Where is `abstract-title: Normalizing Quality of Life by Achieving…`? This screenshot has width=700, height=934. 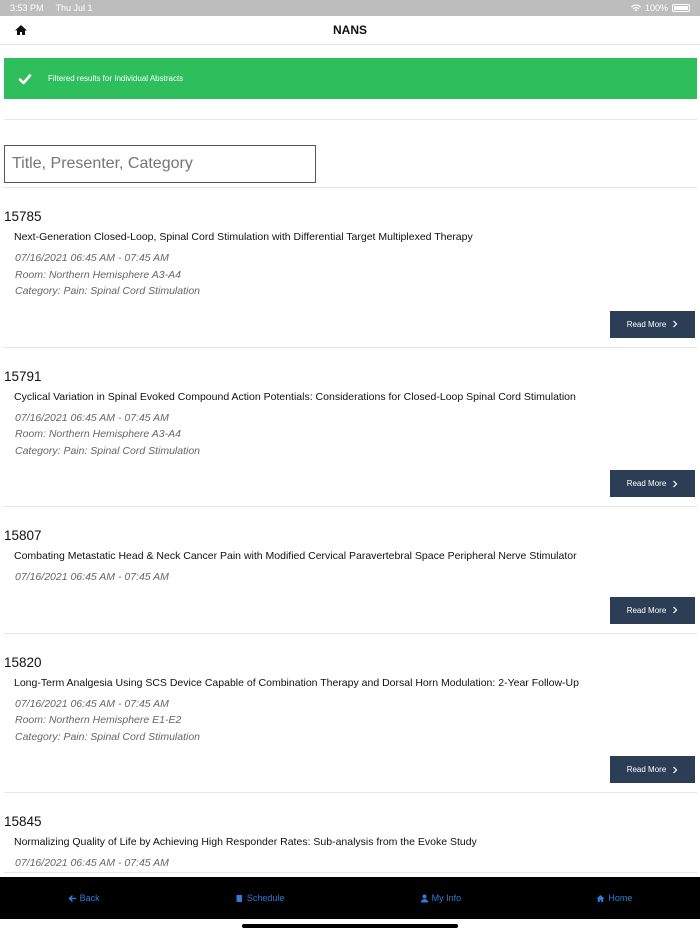
abstract-title: Normalizing Quality of Life by Achieving… is located at coordinates (245, 842).